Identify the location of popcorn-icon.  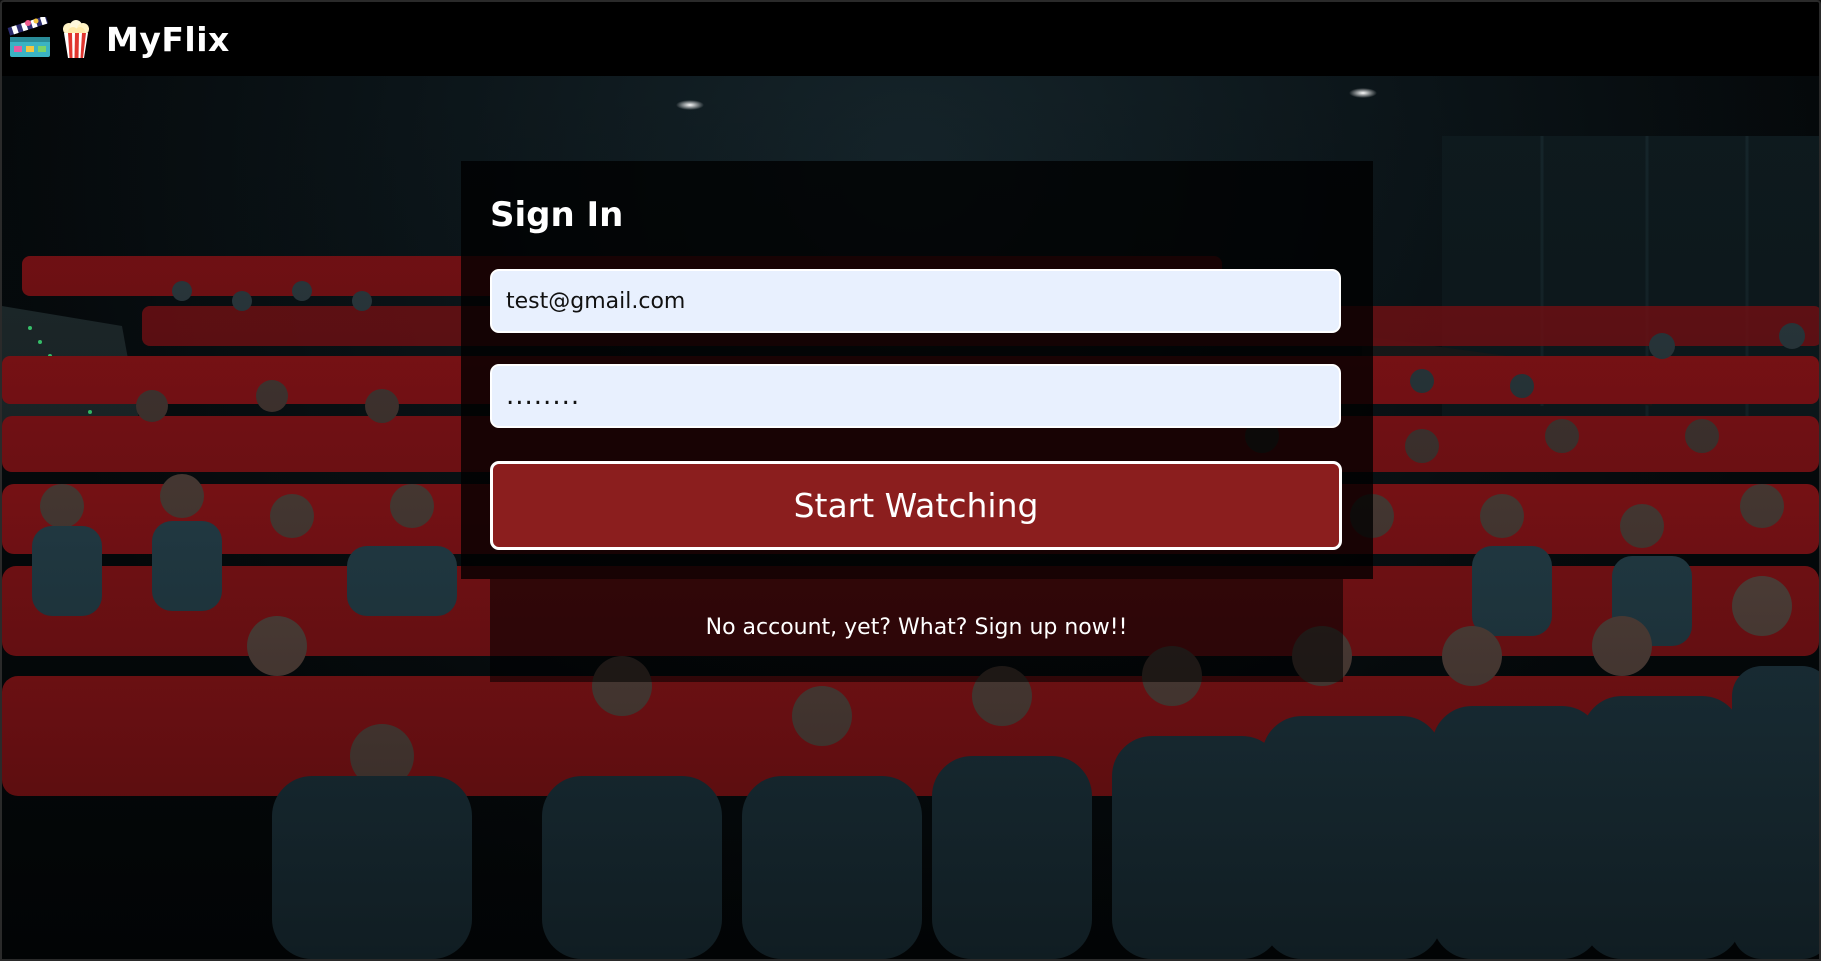
(76, 39).